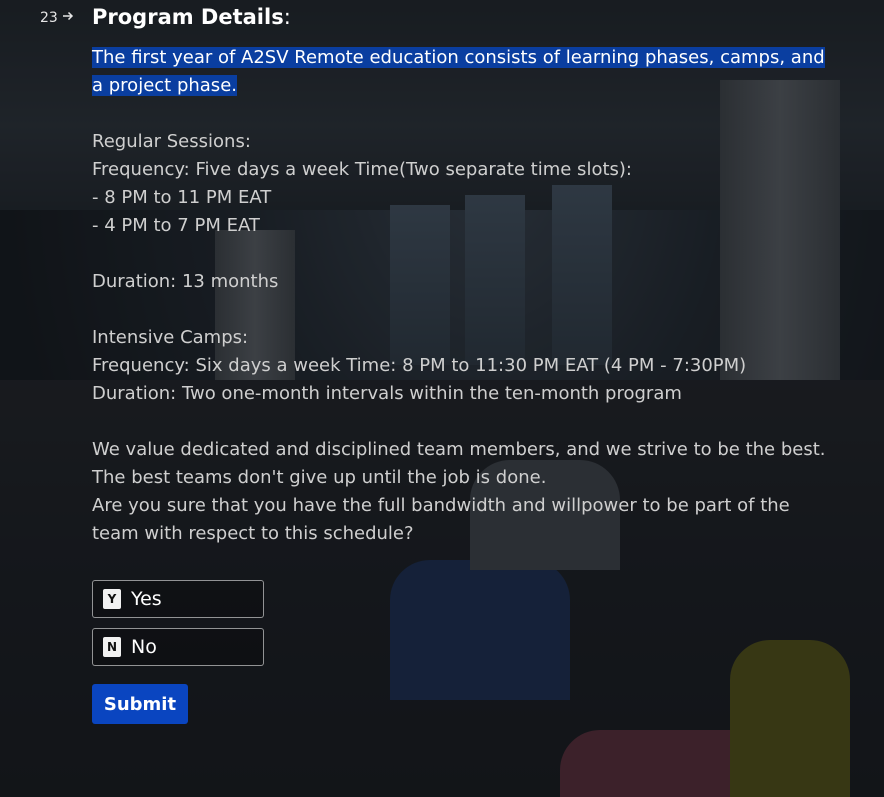 The height and width of the screenshot is (797, 884). Describe the element at coordinates (112, 599) in the screenshot. I see `choice-key-badge: Y` at that location.